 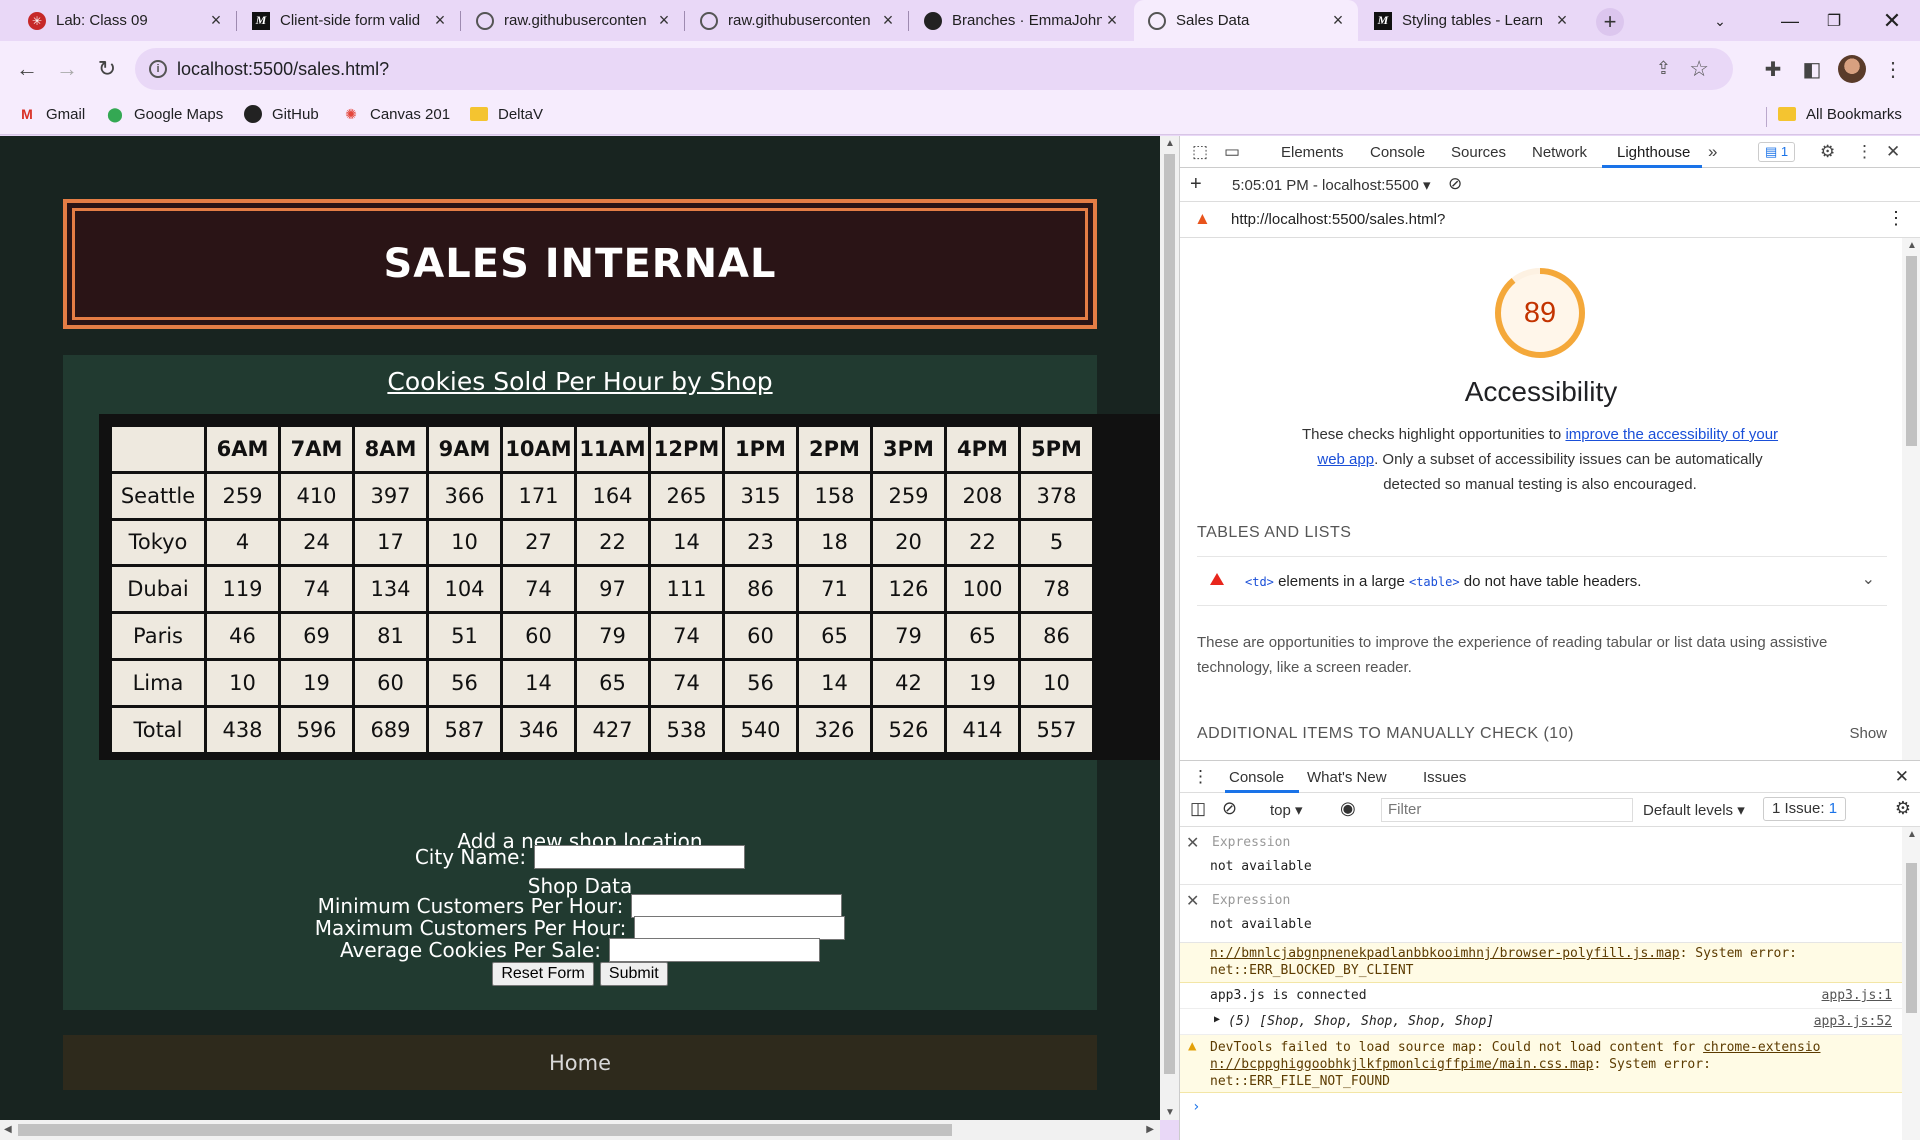 I want to click on minimize-icon: —, so click(x=1790, y=21).